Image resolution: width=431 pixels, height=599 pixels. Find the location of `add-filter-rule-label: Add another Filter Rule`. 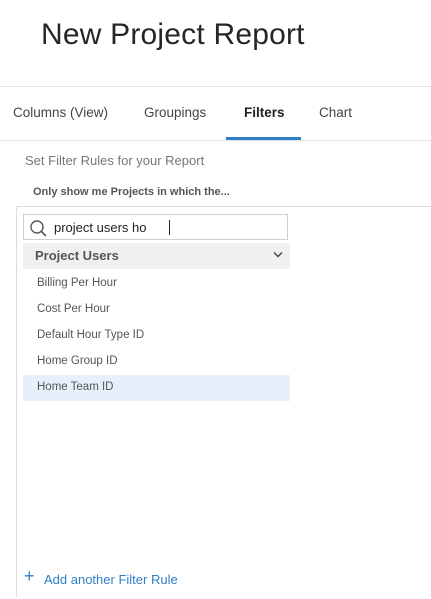

add-filter-rule-label: Add another Filter Rule is located at coordinates (111, 579).